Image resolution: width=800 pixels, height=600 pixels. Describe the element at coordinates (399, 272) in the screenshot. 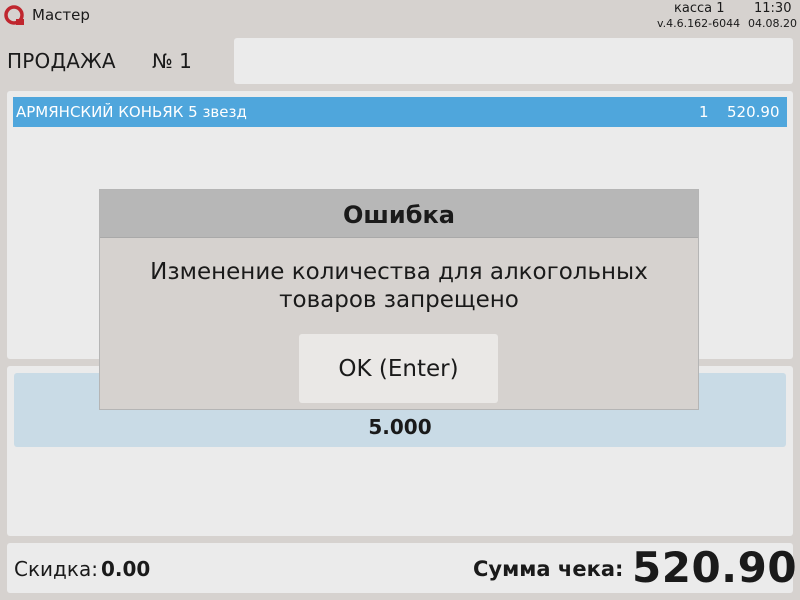

I see `dialog-message-line: Изменение количества для алкогольных` at that location.